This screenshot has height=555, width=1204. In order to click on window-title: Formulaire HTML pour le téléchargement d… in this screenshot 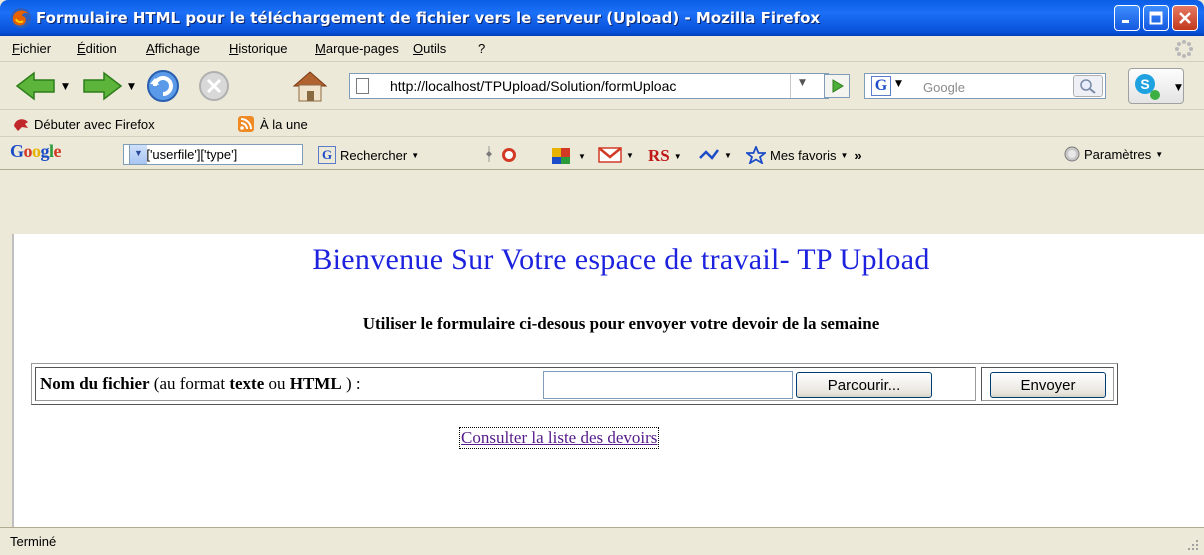, I will do `click(428, 18)`.